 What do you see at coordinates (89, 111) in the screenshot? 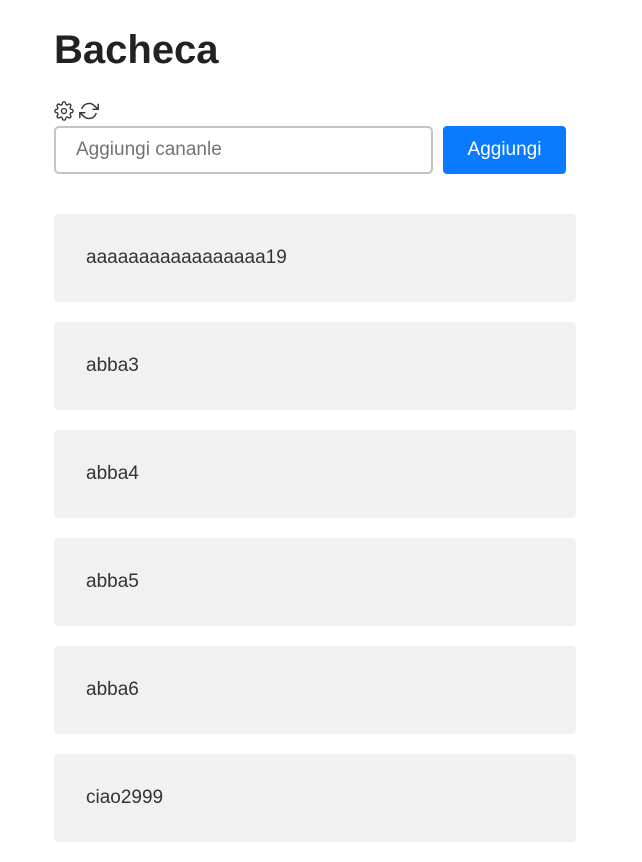
I see `refresh-icon` at bounding box center [89, 111].